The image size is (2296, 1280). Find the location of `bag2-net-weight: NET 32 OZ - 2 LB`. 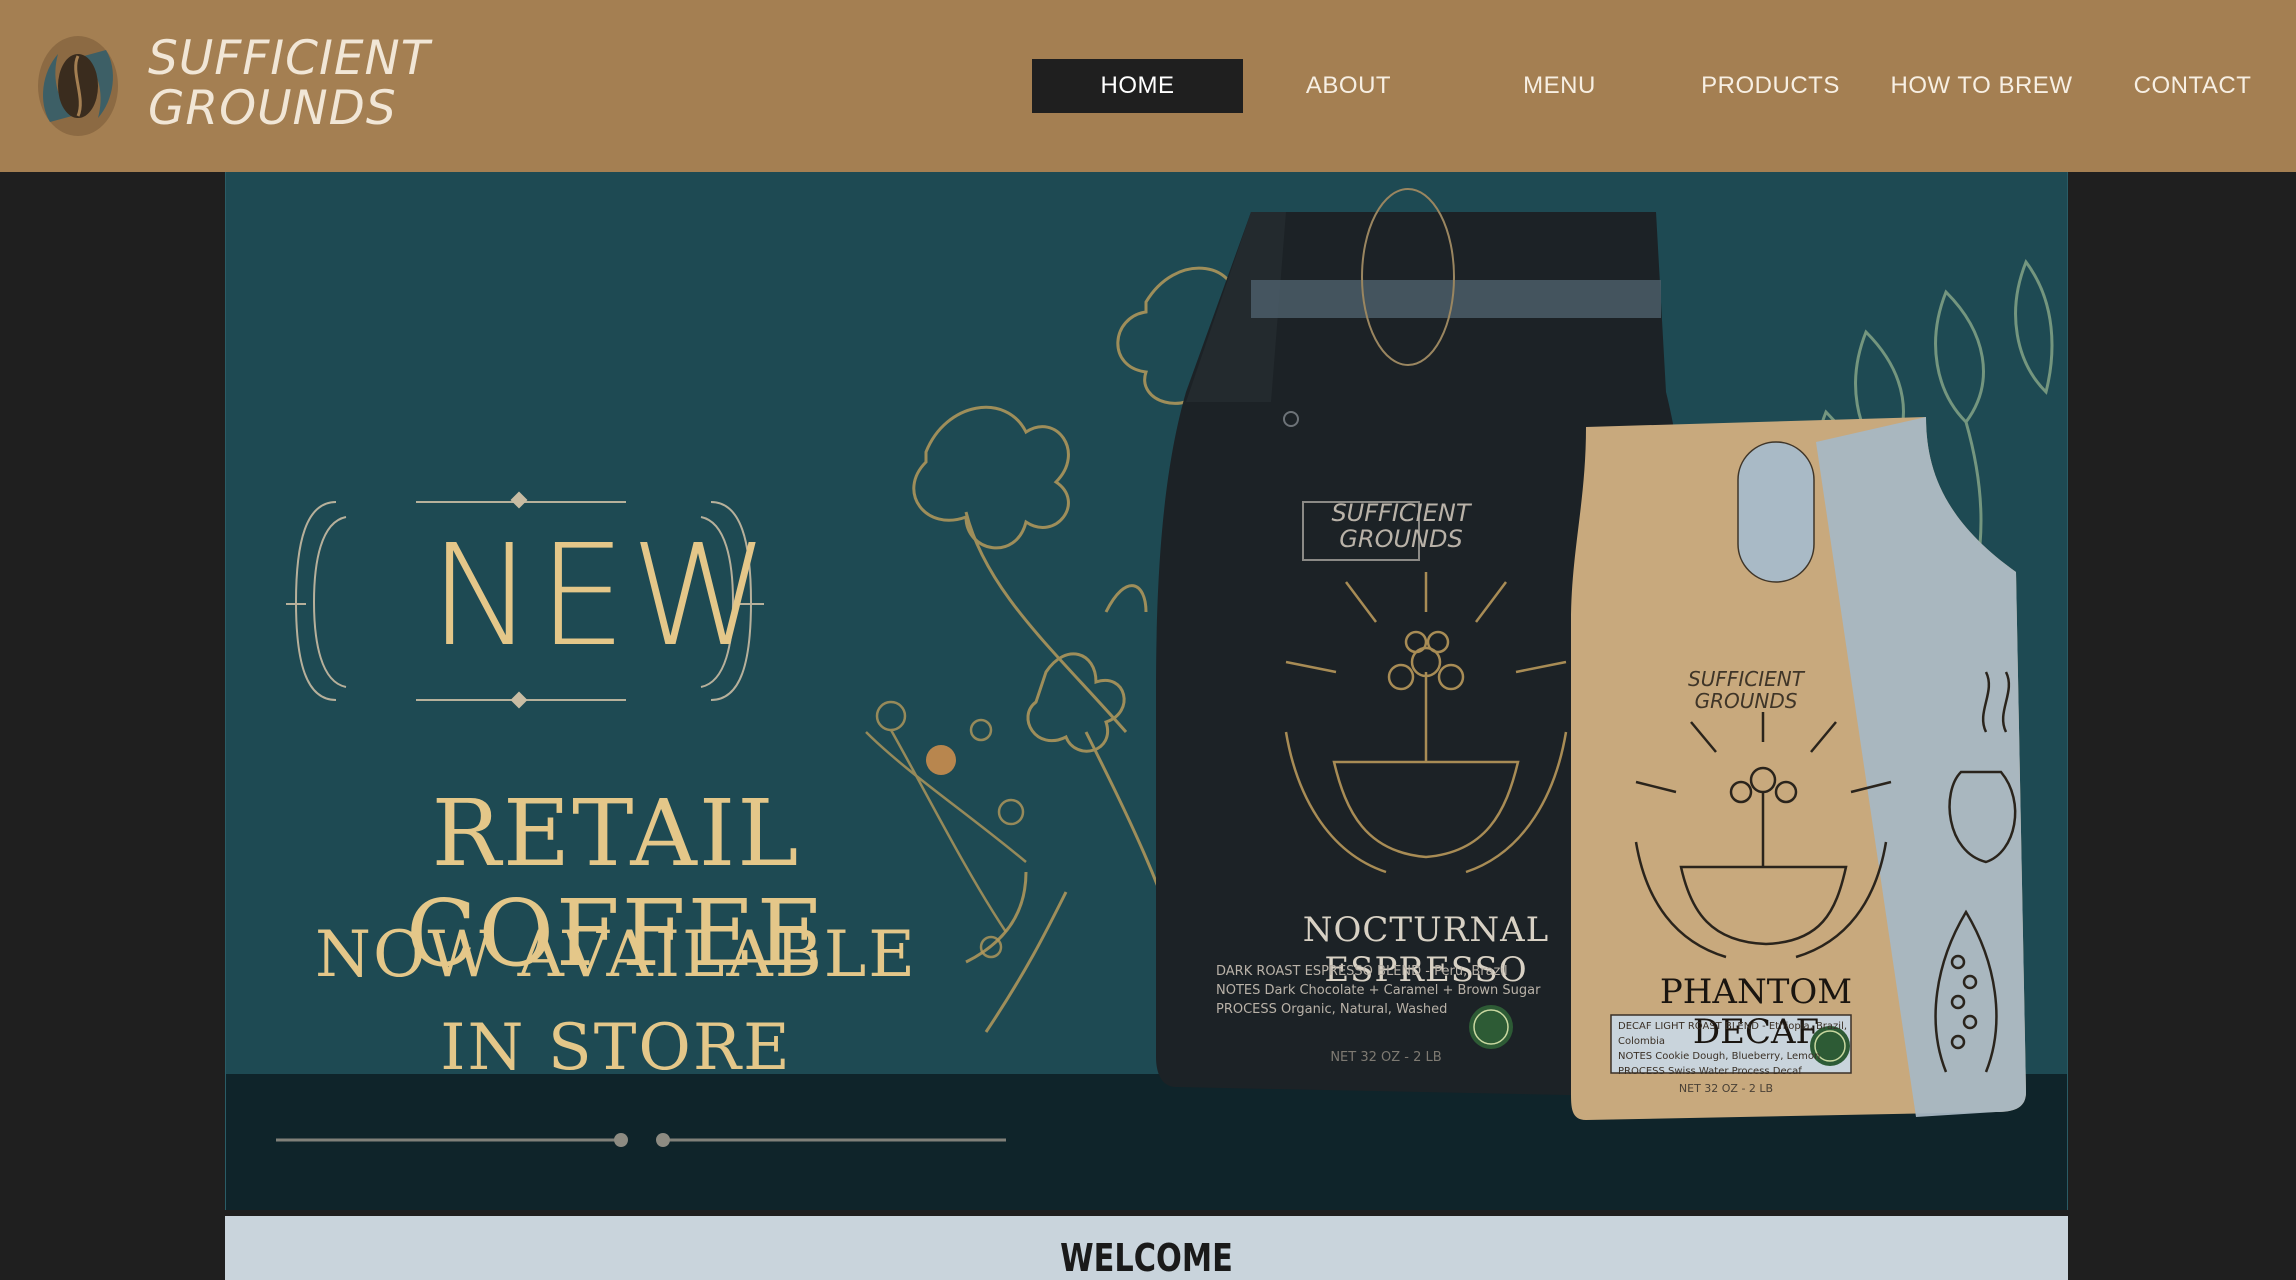

bag2-net-weight: NET 32 OZ - 2 LB is located at coordinates (1726, 1088).